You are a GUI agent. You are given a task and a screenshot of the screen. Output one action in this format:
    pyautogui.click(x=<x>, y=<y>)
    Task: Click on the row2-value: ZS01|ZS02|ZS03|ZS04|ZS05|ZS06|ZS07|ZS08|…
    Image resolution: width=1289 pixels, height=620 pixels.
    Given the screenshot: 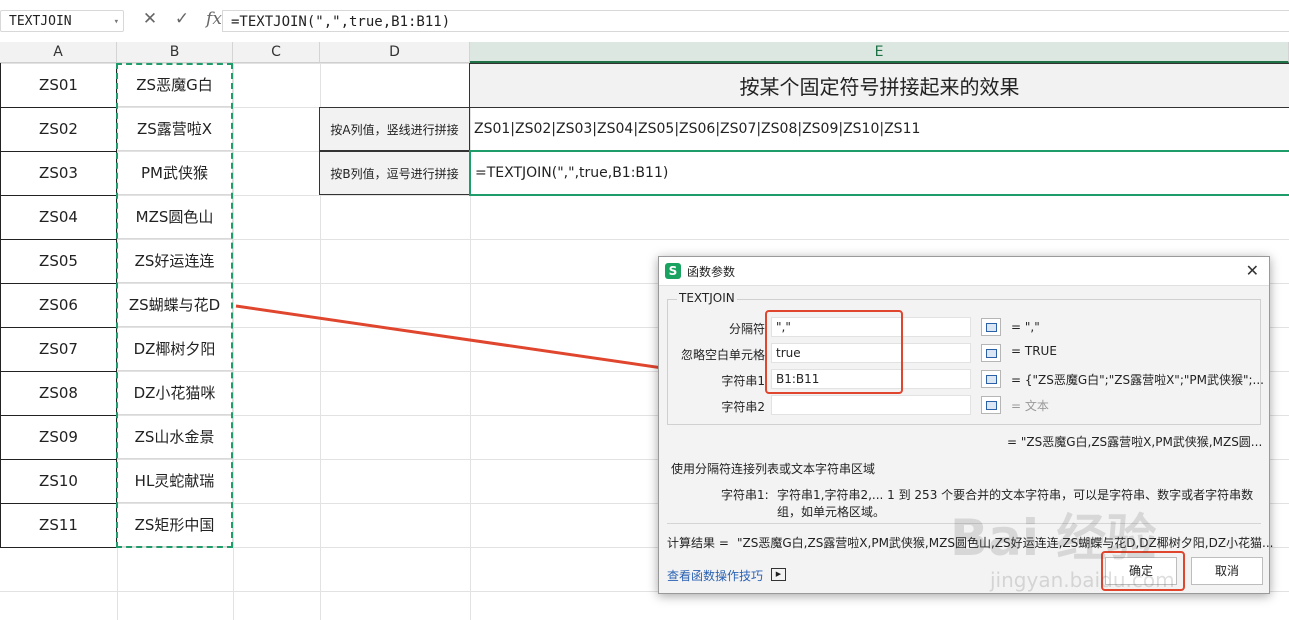 What is the action you would take?
    pyautogui.click(x=879, y=129)
    